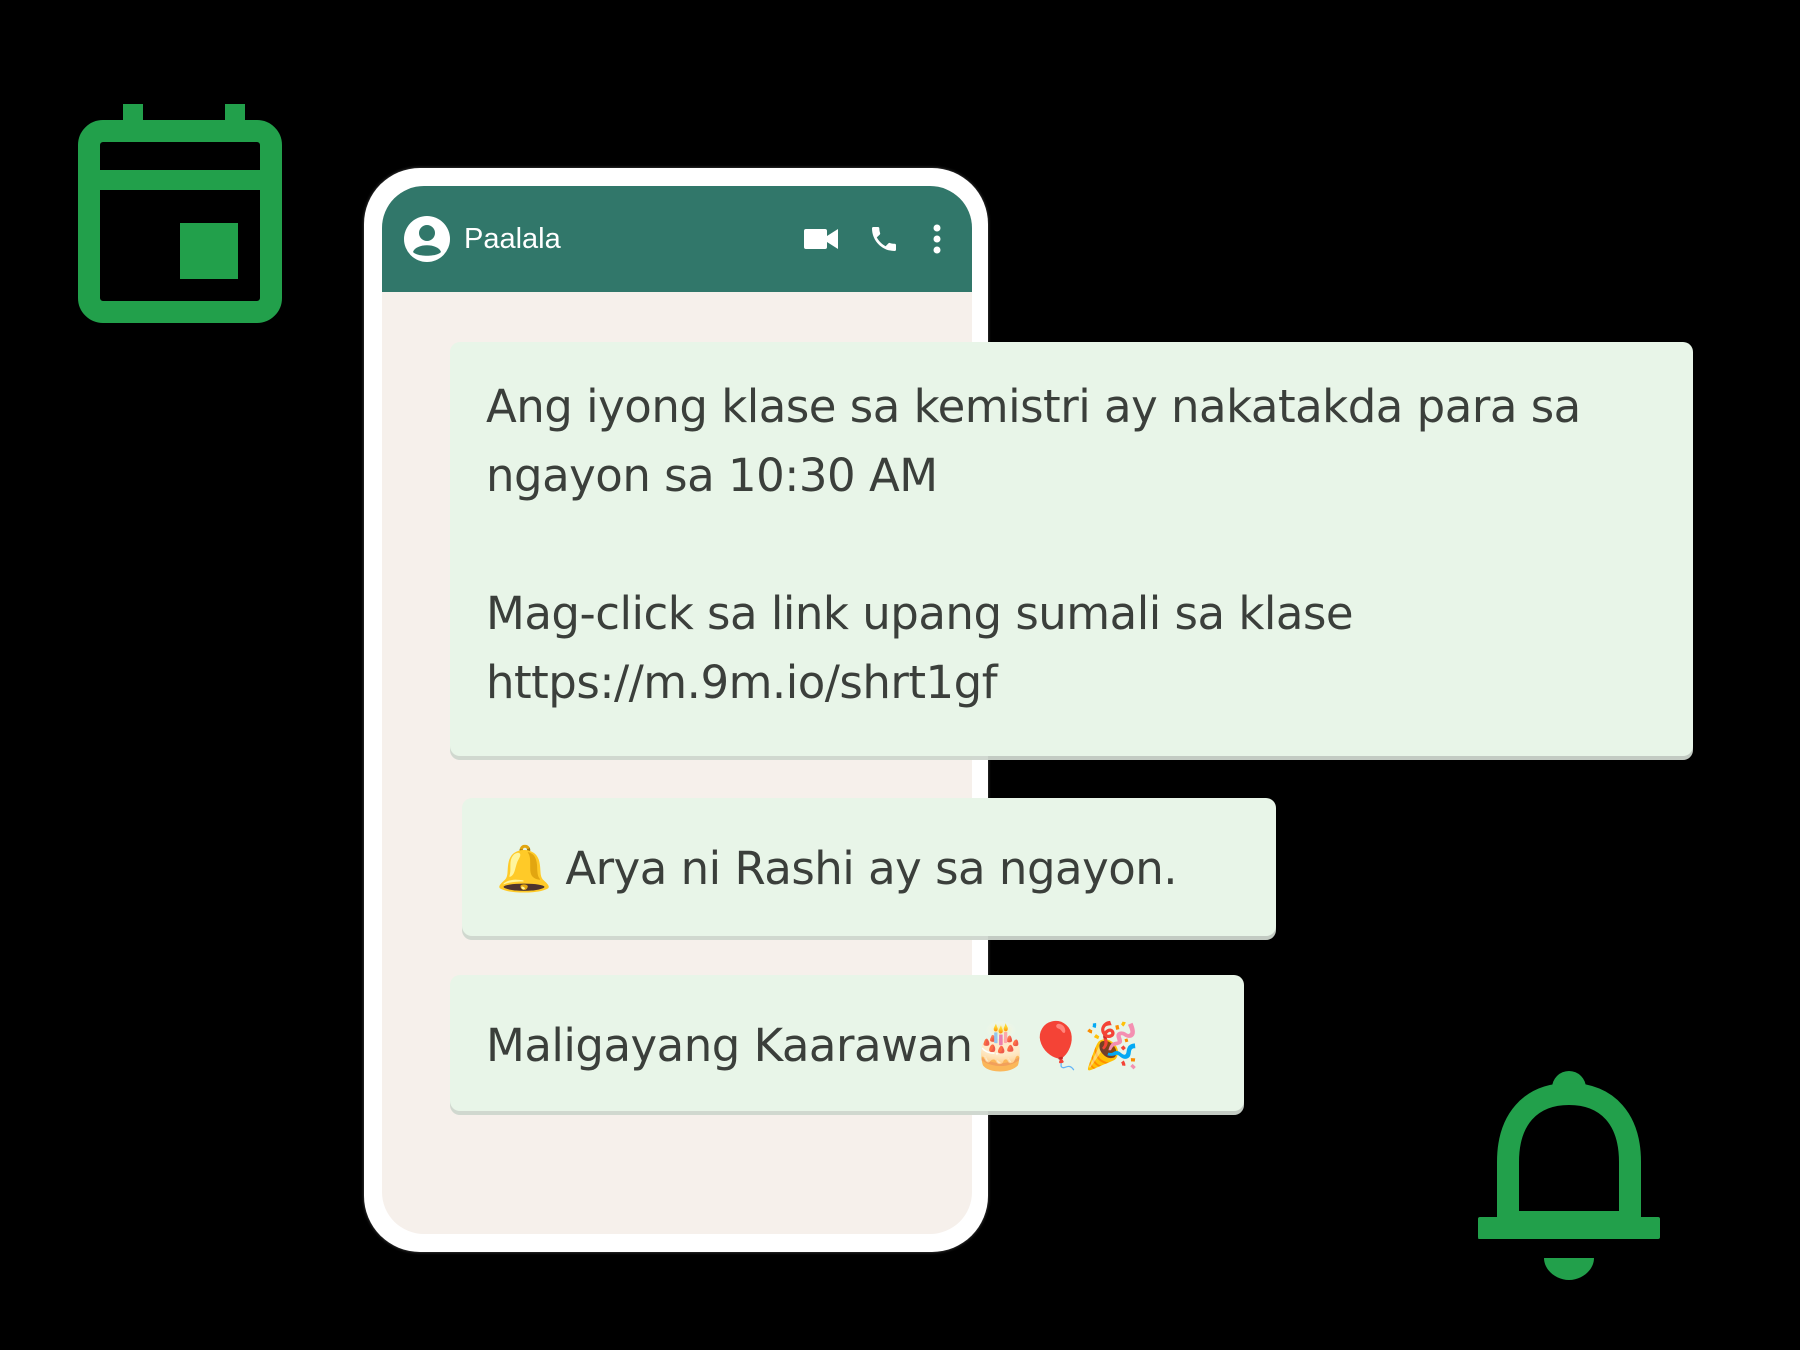  Describe the element at coordinates (524, 868) in the screenshot. I see `bell-emoji: 🔔` at that location.